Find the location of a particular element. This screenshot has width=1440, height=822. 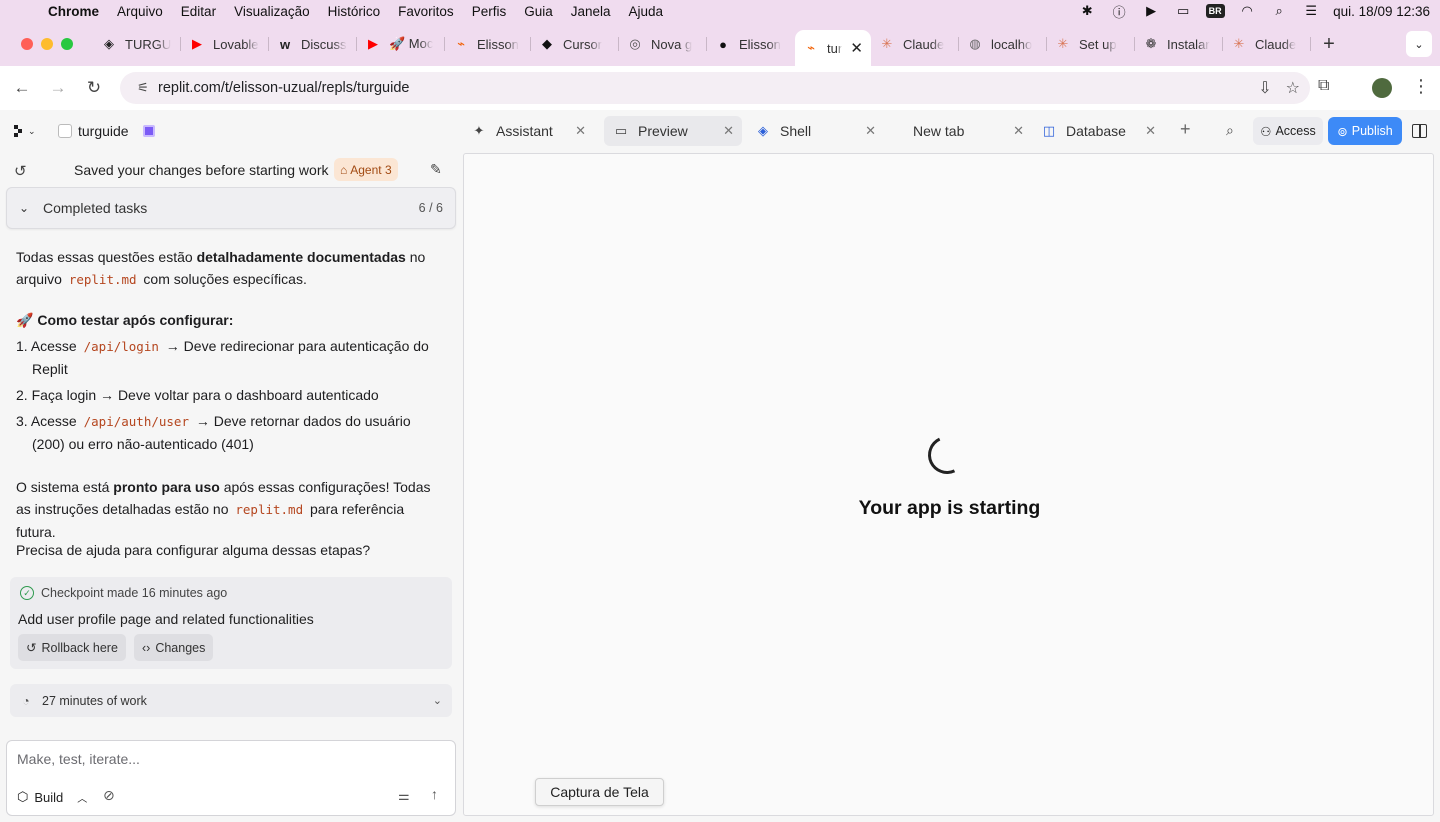

browser-tab: ✳ Set up is located at coordinates (1091, 44).